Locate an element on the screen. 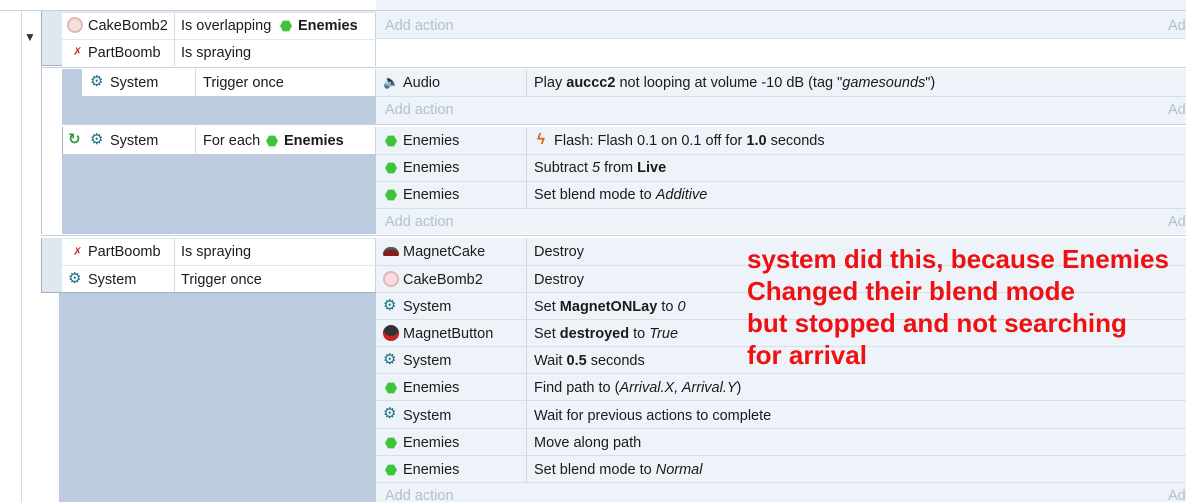 The height and width of the screenshot is (502, 1186). text-part: not looping at volume -10 dB (tag " is located at coordinates (729, 83).